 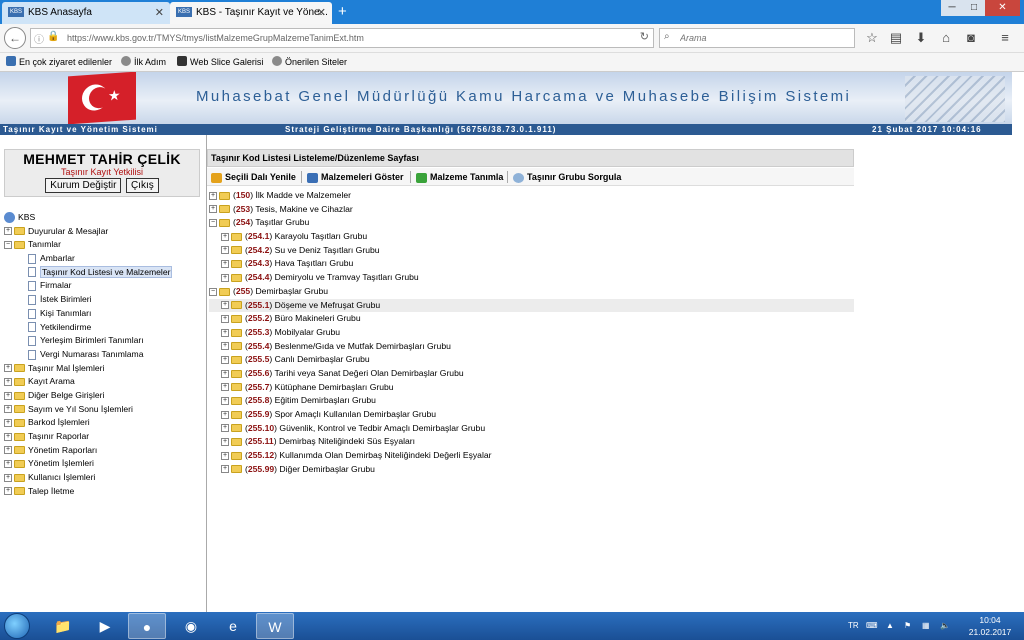 What do you see at coordinates (104, 355) in the screenshot?
I see `nav-subitem: Vergi Numarası Tanımlama` at bounding box center [104, 355].